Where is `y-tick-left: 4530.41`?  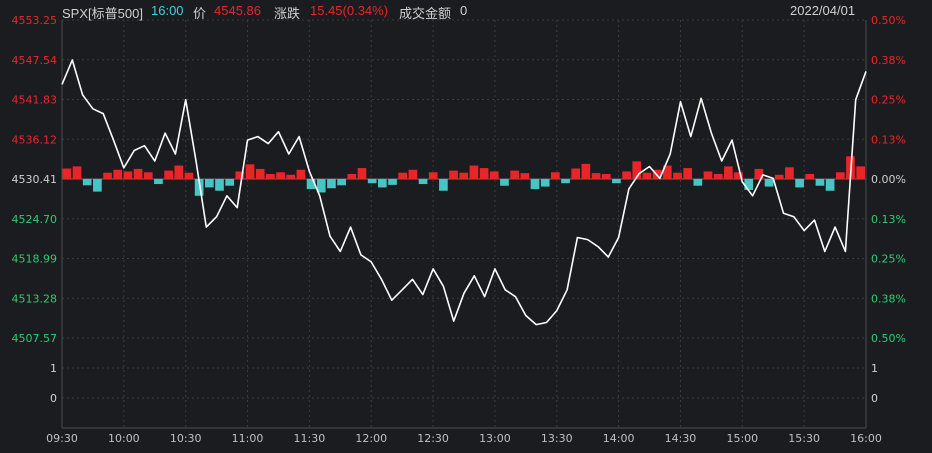 y-tick-left: 4530.41 is located at coordinates (35, 179).